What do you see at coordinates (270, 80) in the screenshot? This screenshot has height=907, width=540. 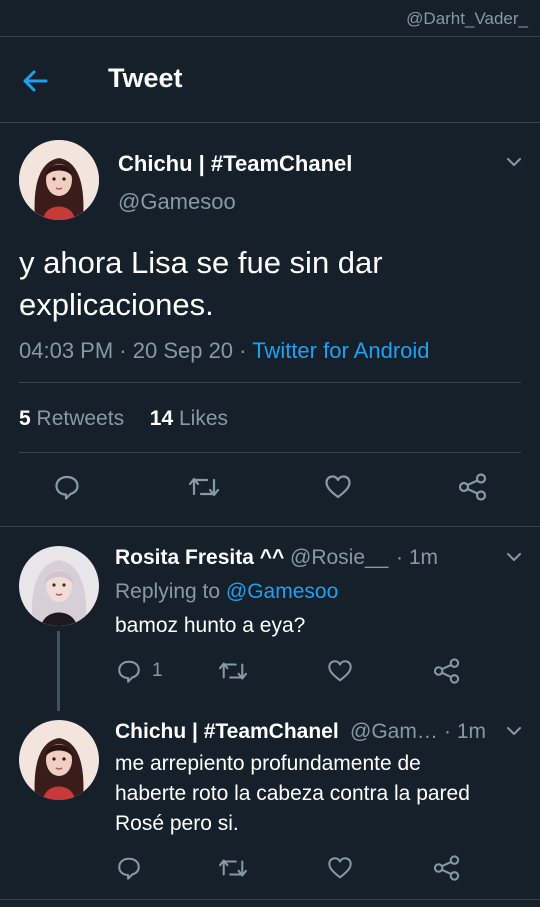 I see `header: Tweet` at bounding box center [270, 80].